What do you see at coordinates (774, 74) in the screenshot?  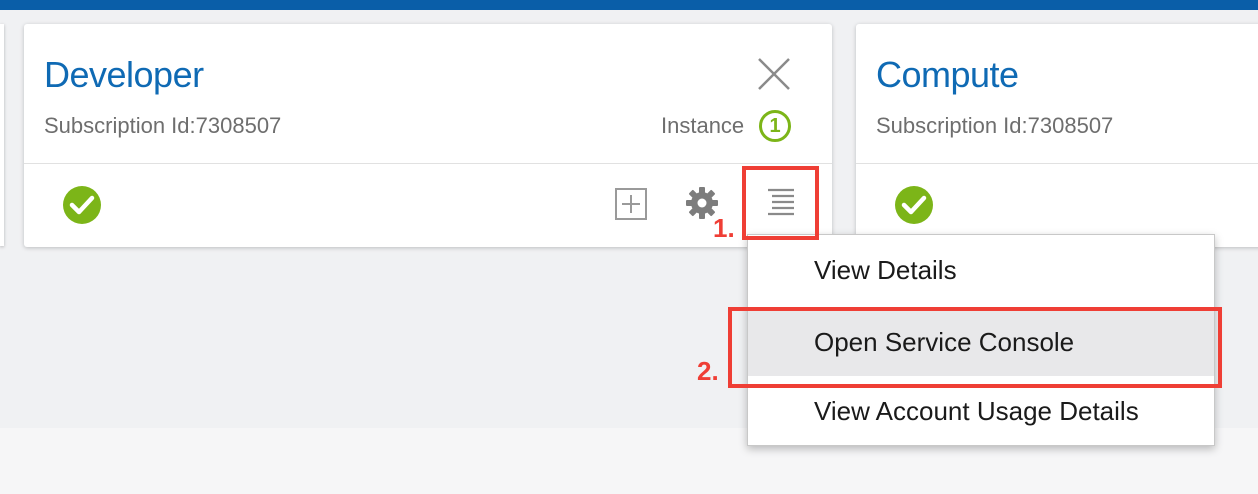 I see `close-icon` at bounding box center [774, 74].